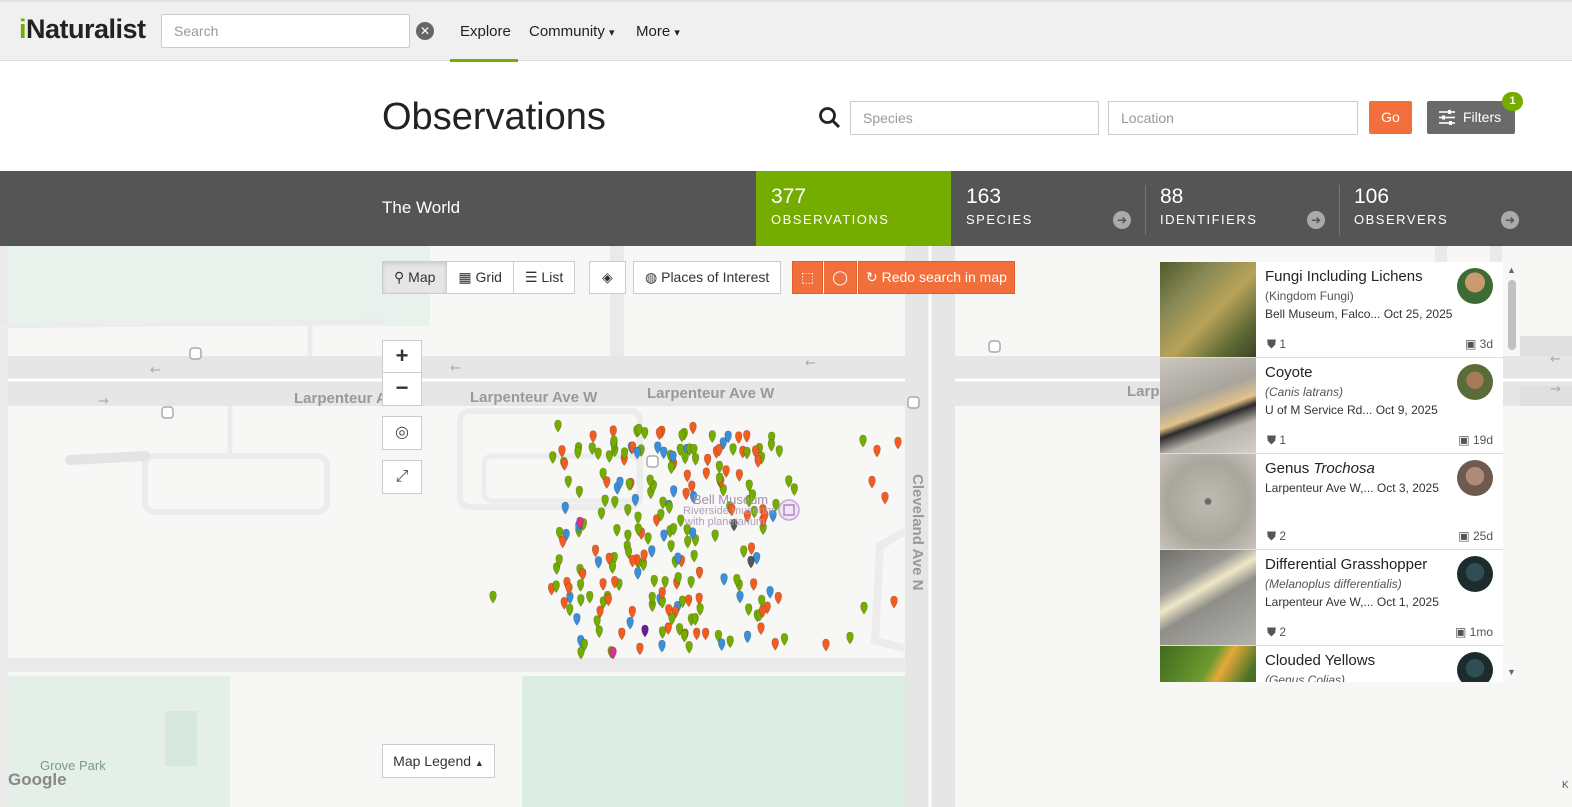 This screenshot has height=807, width=1572. What do you see at coordinates (544, 277) in the screenshot?
I see `list-view-button: ☰ List` at bounding box center [544, 277].